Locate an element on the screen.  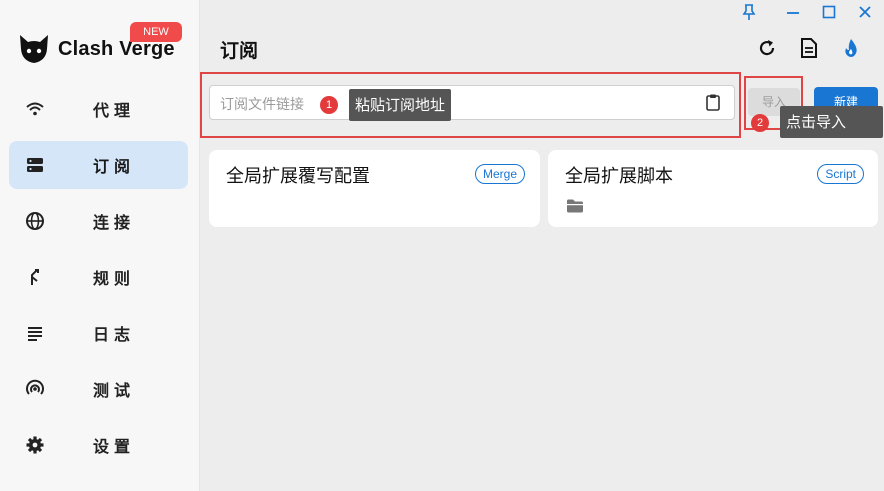
sidebar-item-proxy: 代理 is located at coordinates (98, 109).